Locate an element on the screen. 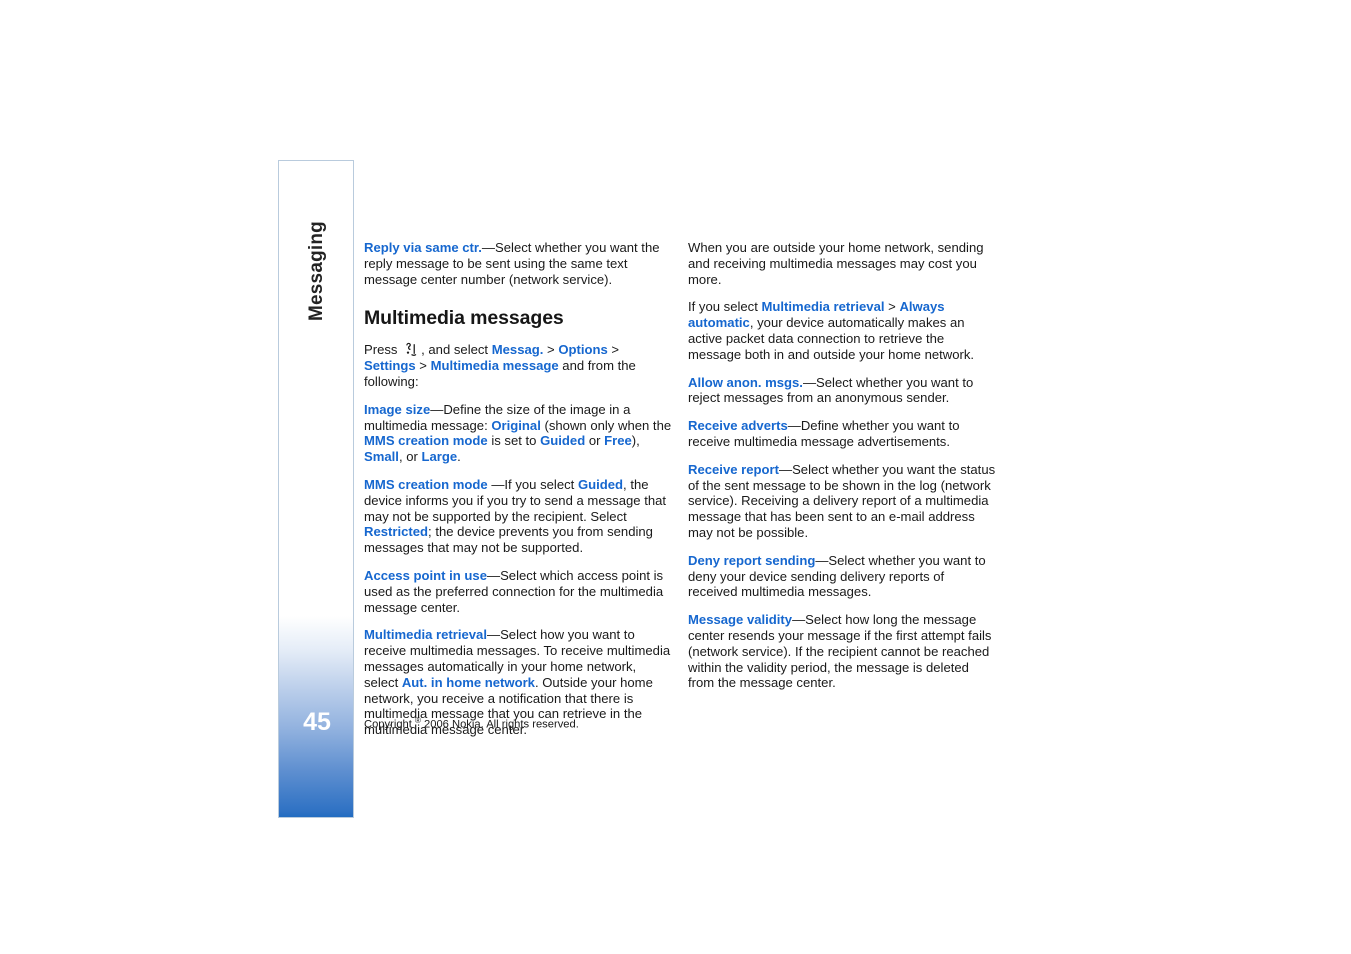 The width and height of the screenshot is (1351, 954). term-receive-adverts: Receive adverts is located at coordinates (738, 426).